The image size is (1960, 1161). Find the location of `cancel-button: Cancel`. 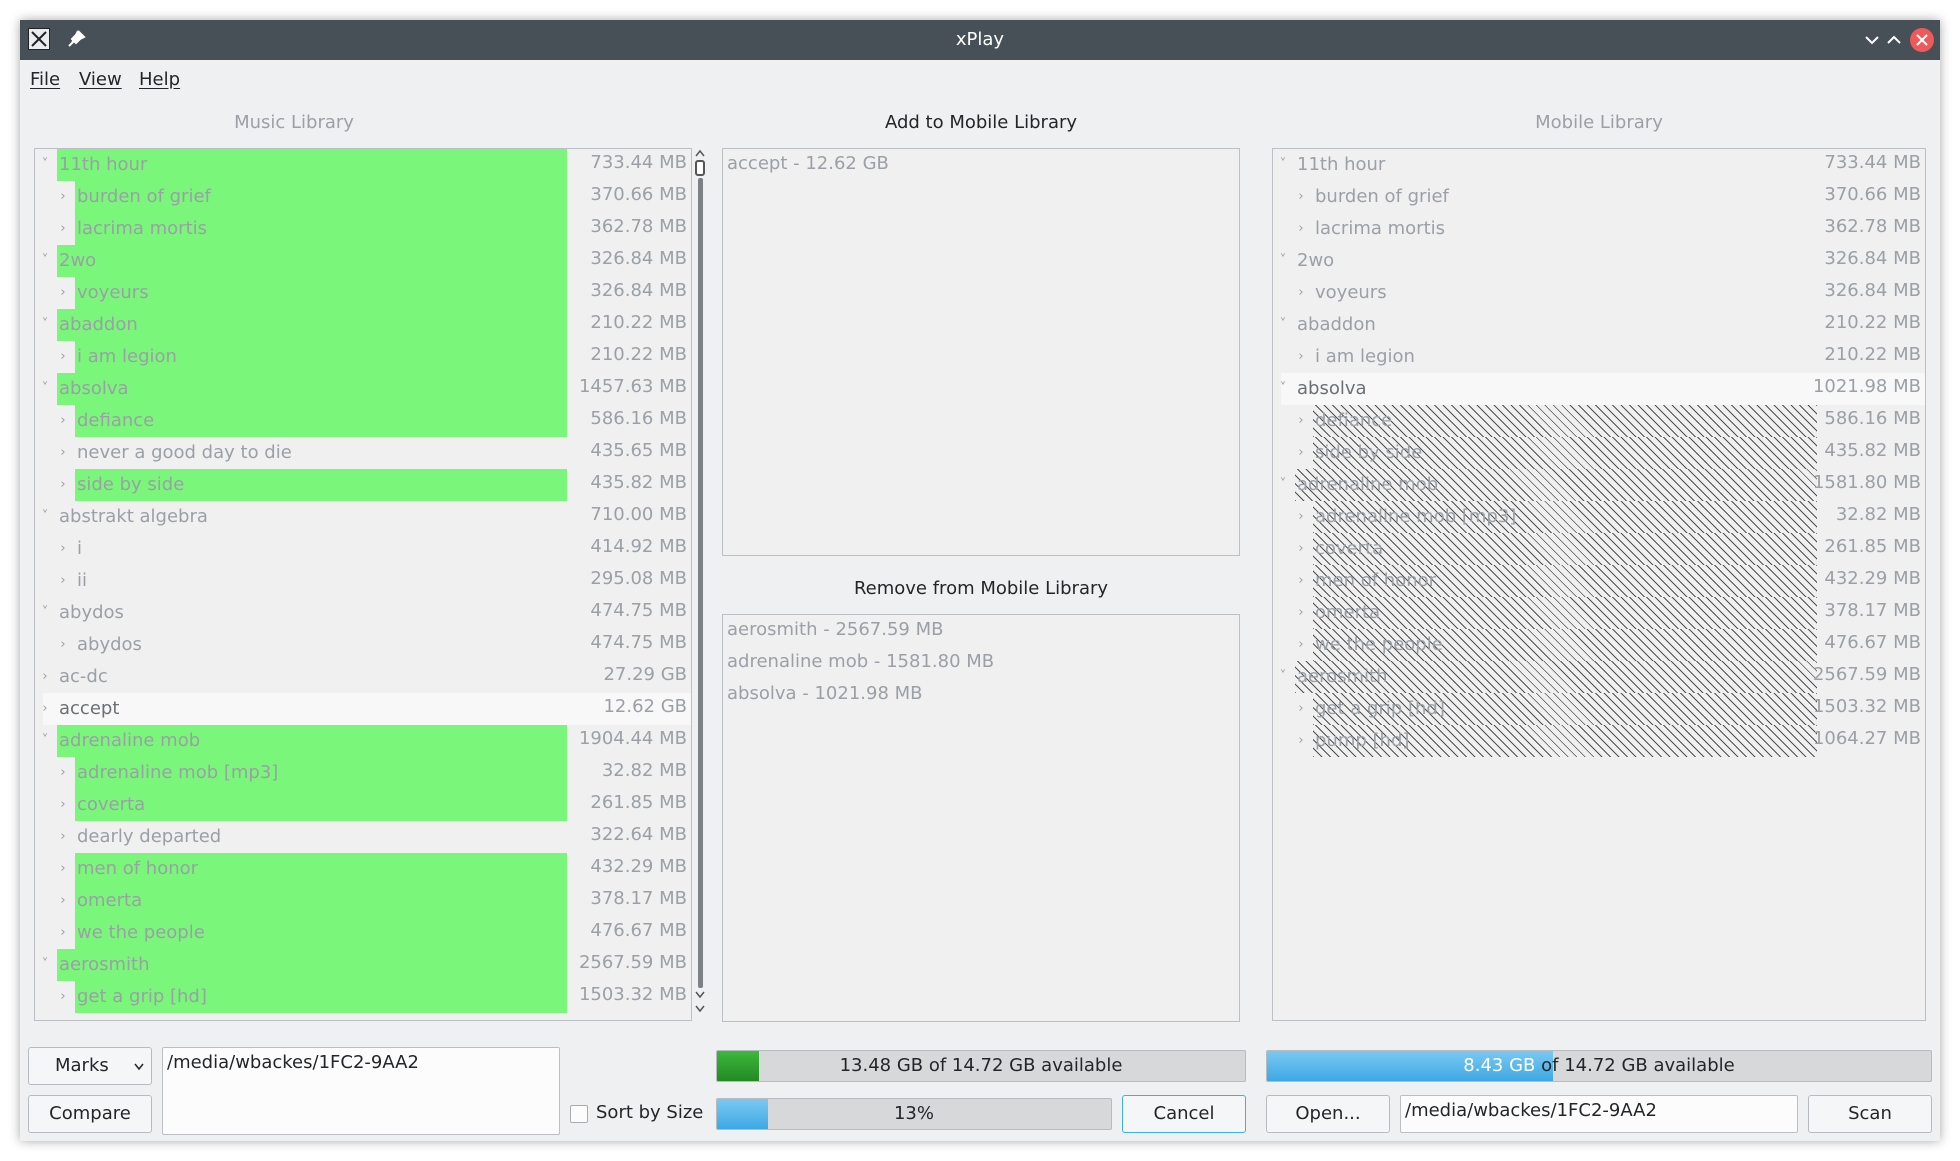

cancel-button: Cancel is located at coordinates (1184, 1114).